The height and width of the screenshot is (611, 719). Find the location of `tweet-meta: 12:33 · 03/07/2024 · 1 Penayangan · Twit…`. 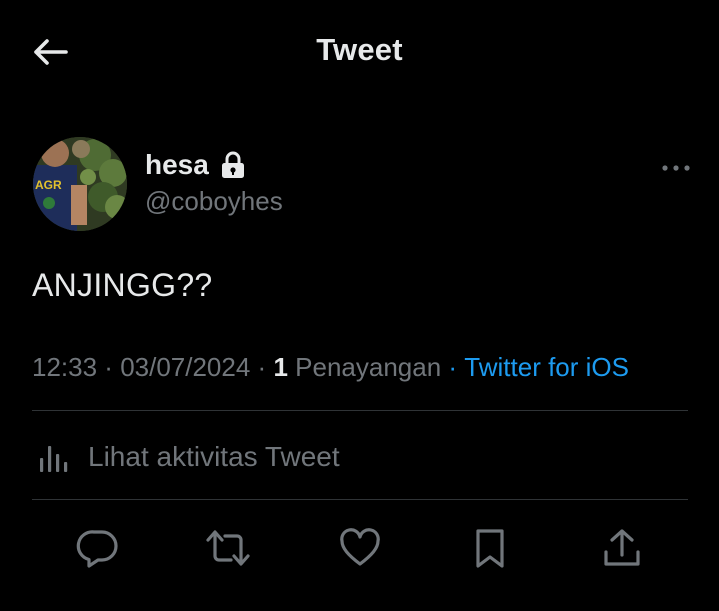

tweet-meta: 12:33 · 03/07/2024 · 1 Penayangan · Twit… is located at coordinates (330, 367).